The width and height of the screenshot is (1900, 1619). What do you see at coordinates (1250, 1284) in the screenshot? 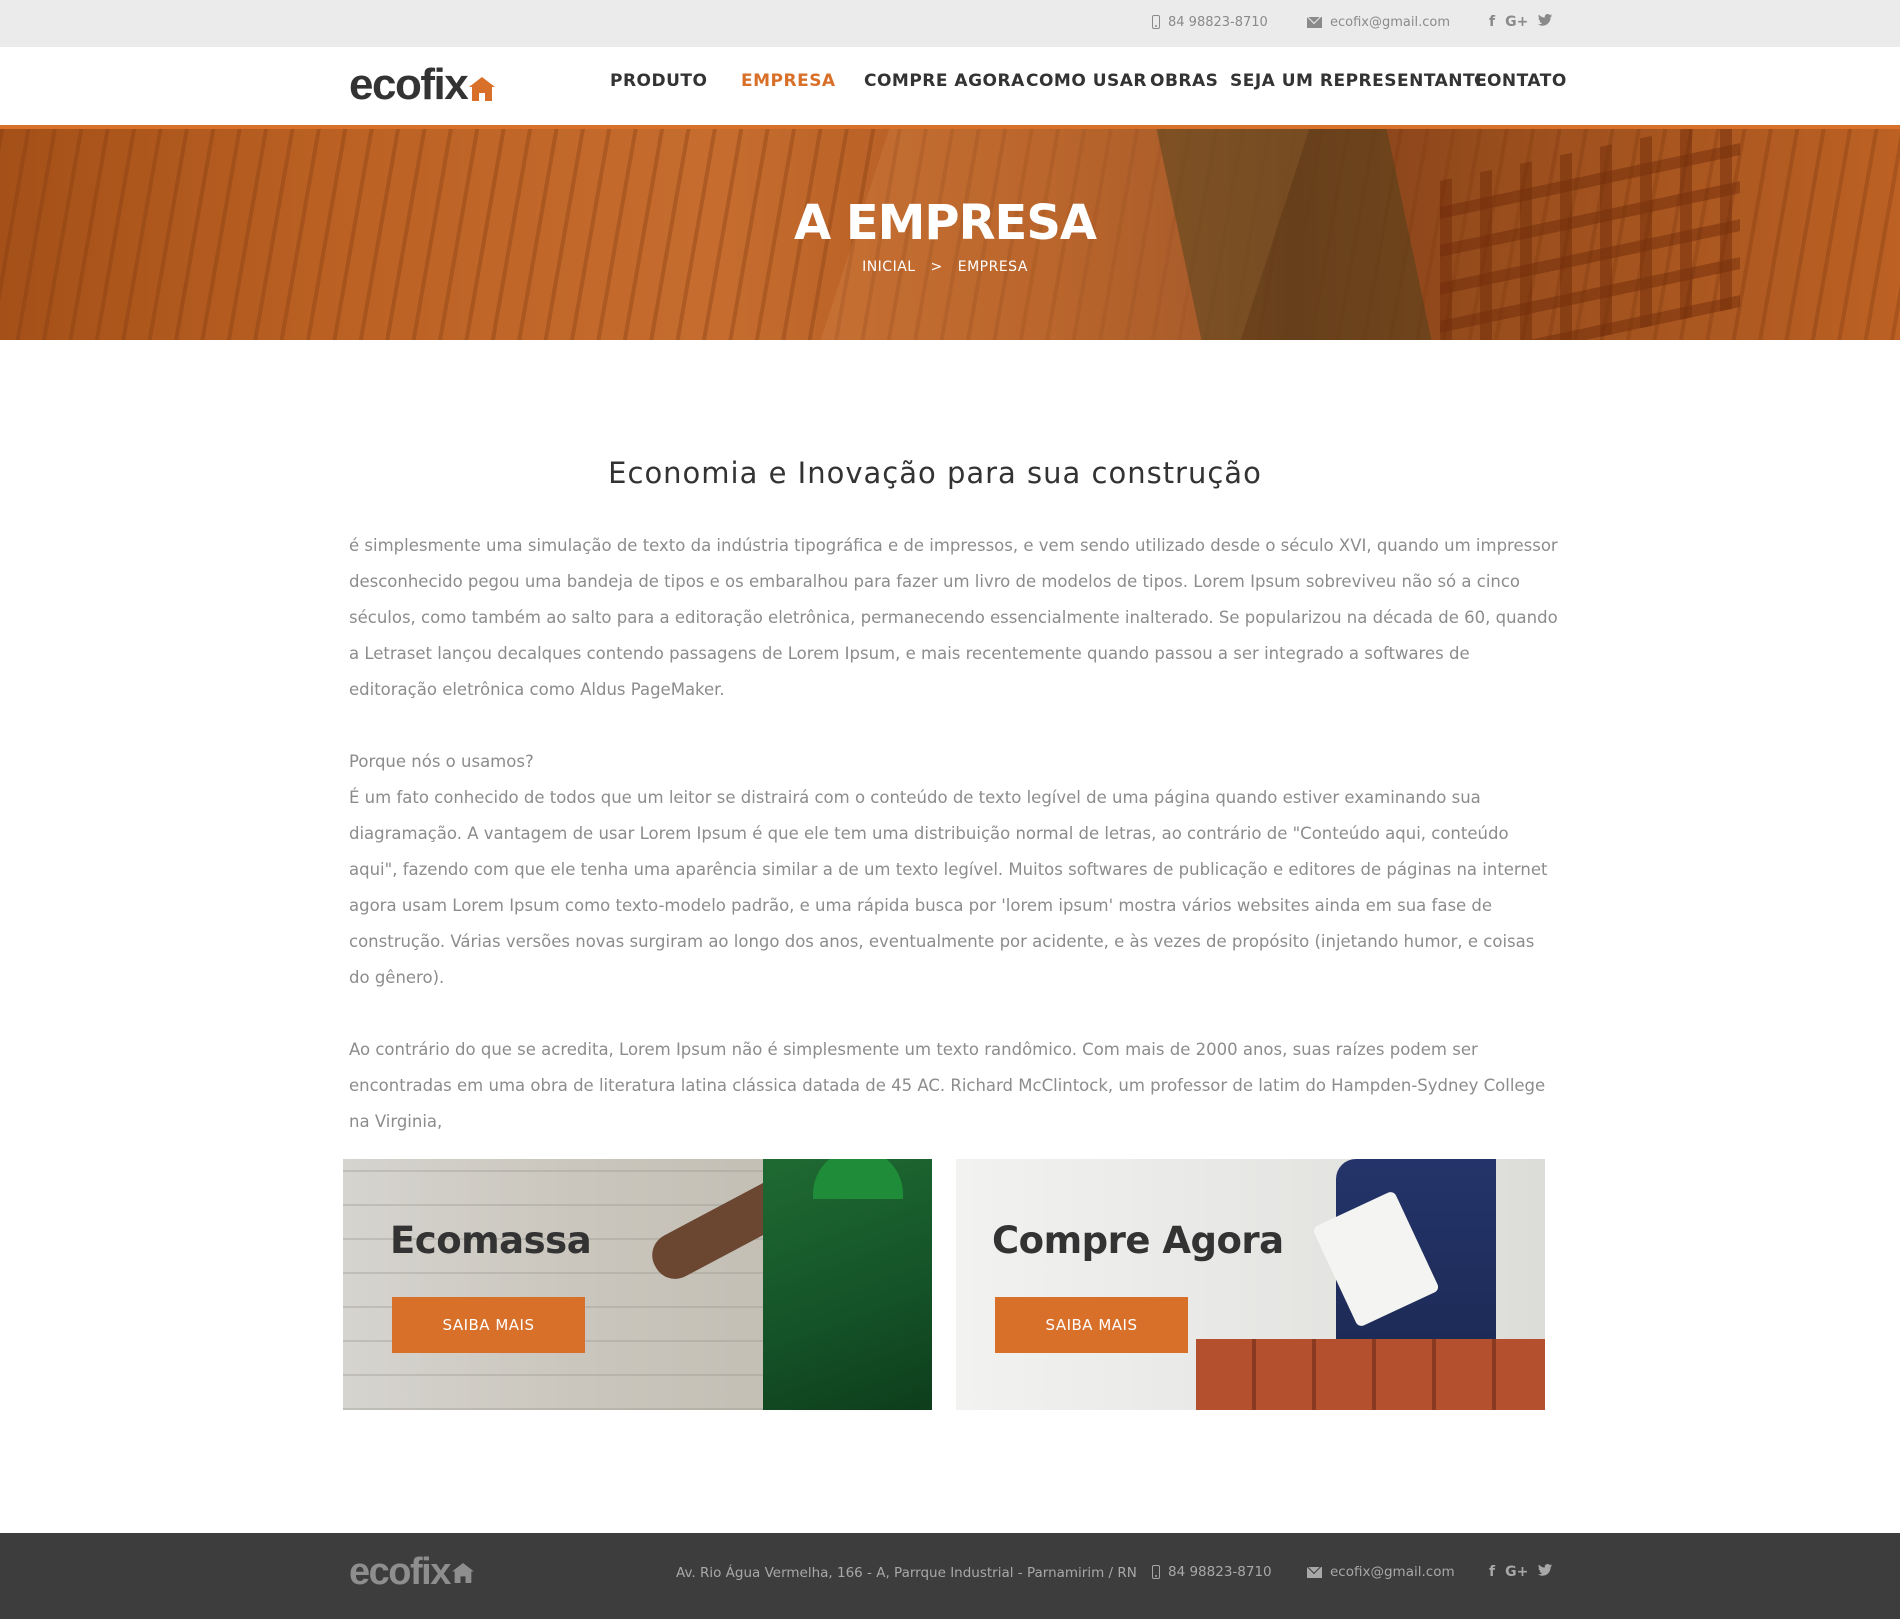
I see `card-compre-agora: Compre Agora SAIBA MAIS` at bounding box center [1250, 1284].